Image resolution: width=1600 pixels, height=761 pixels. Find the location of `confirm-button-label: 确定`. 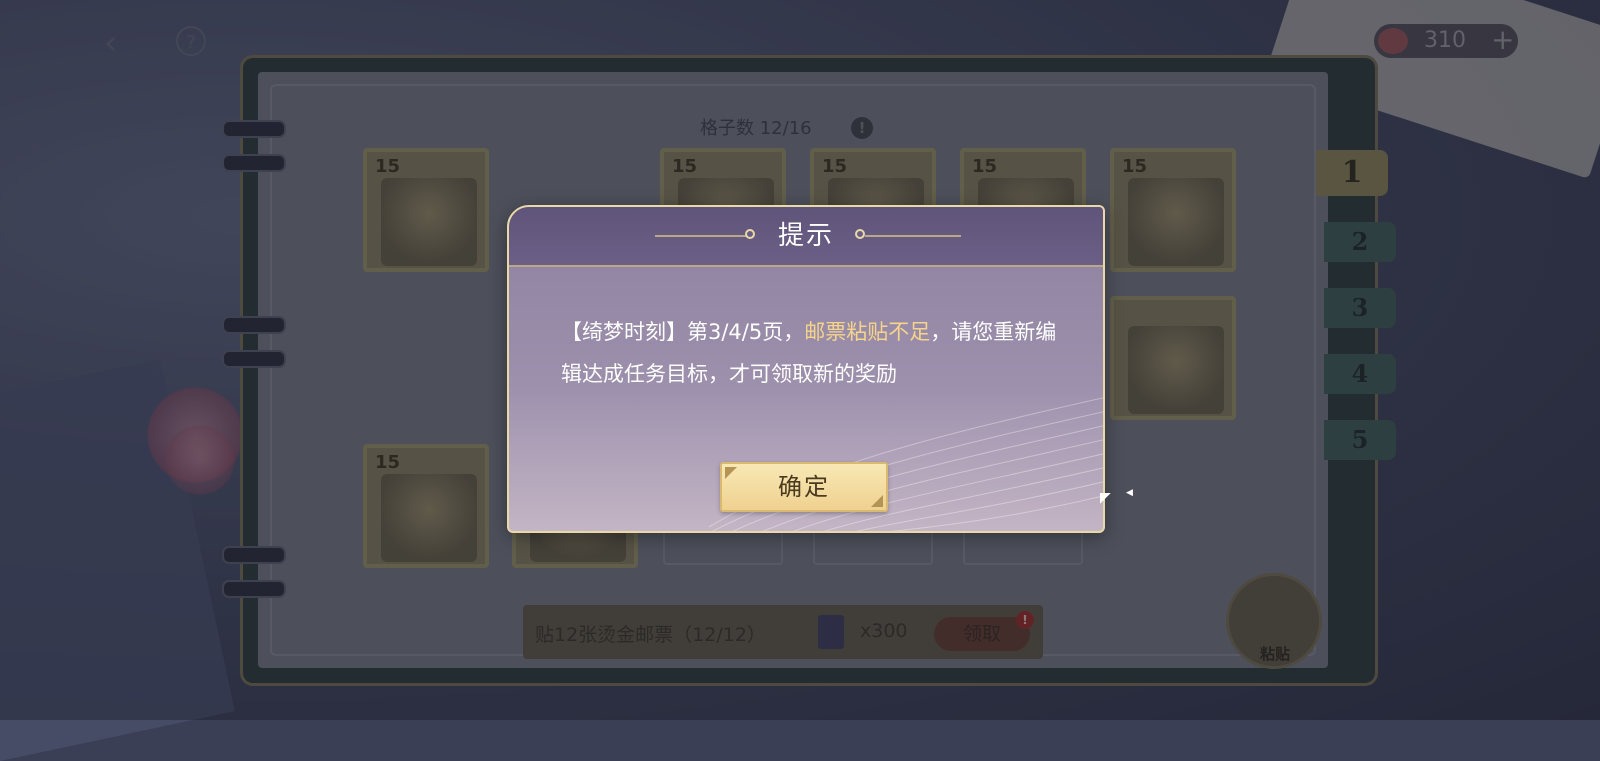

confirm-button-label: 确定 is located at coordinates (804, 487).